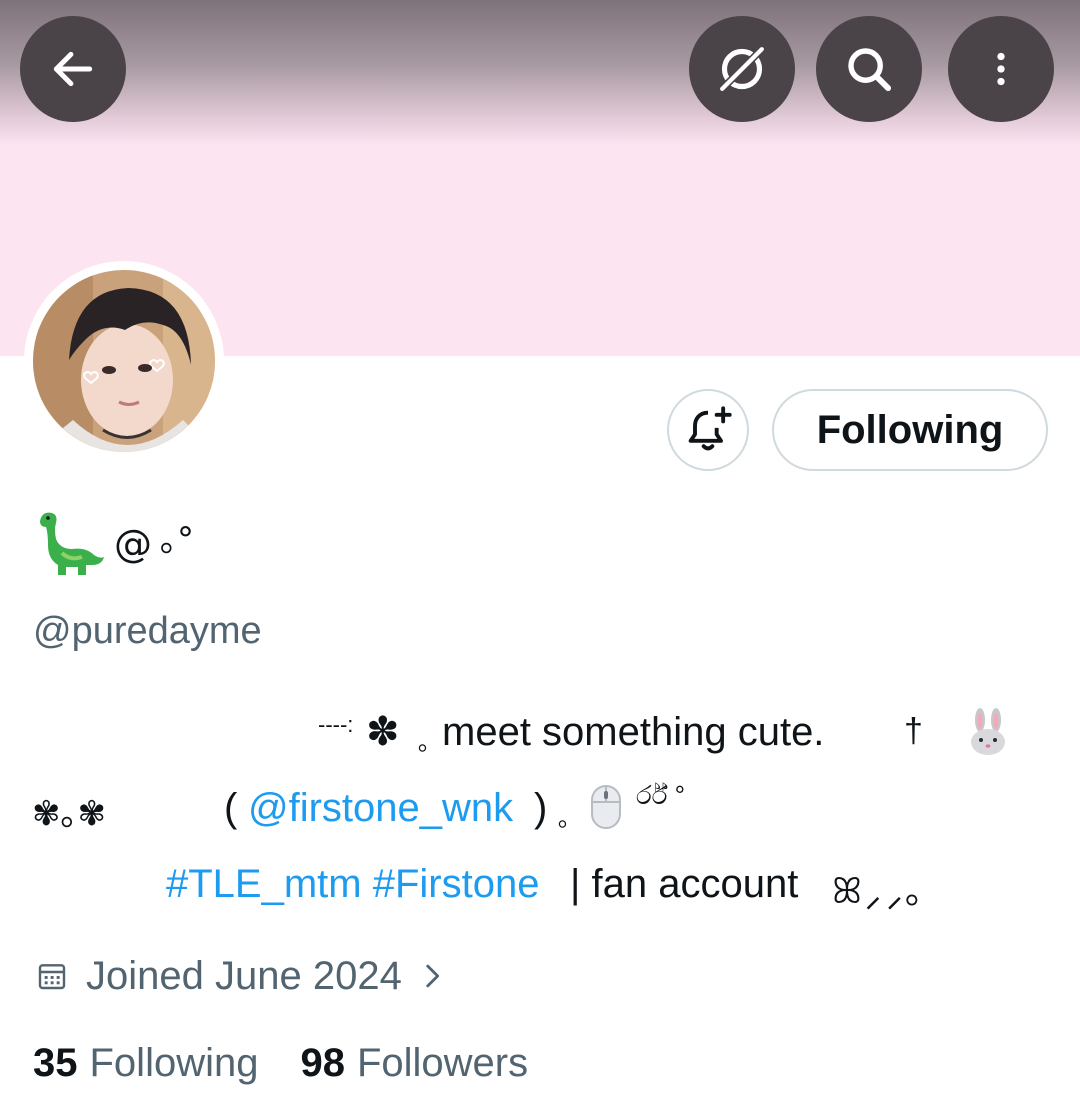  I want to click on more-button, so click(1001, 69).